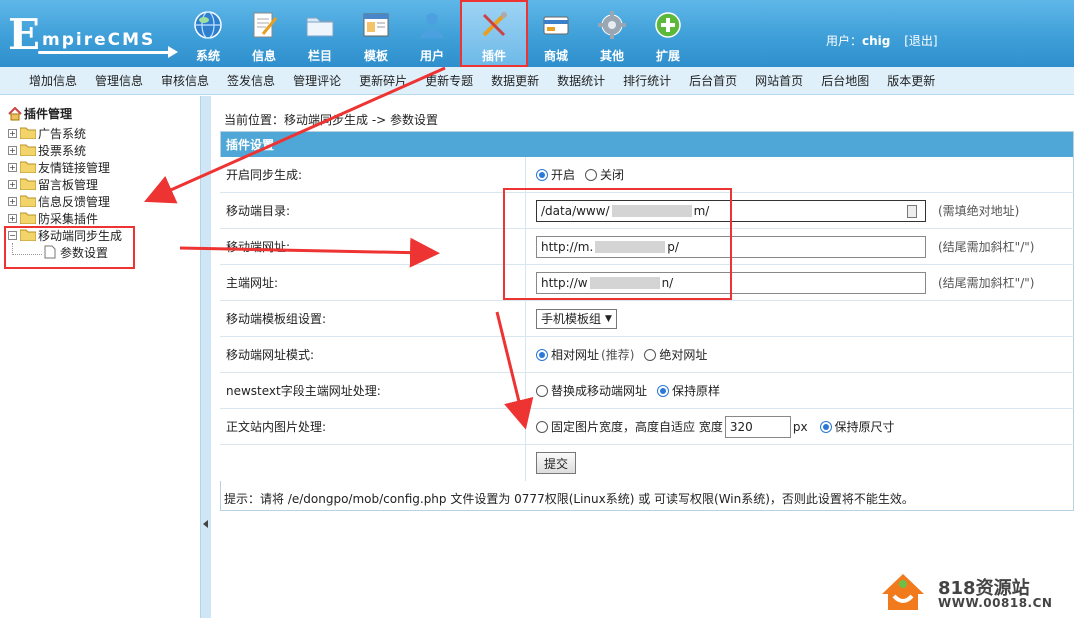 This screenshot has height=618, width=1074. Describe the element at coordinates (585, 354) in the screenshot. I see `url-mode-relative-radio: 相对网址 (推荐)` at that location.